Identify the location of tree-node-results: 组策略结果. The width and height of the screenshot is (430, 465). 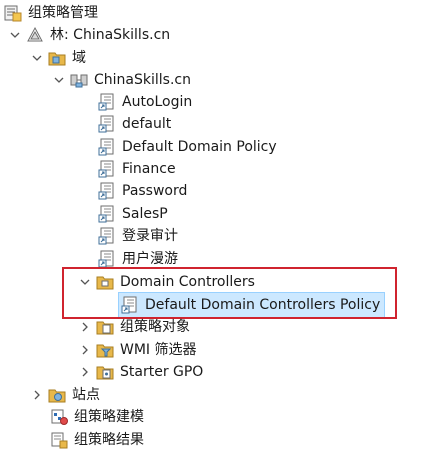
(97, 440).